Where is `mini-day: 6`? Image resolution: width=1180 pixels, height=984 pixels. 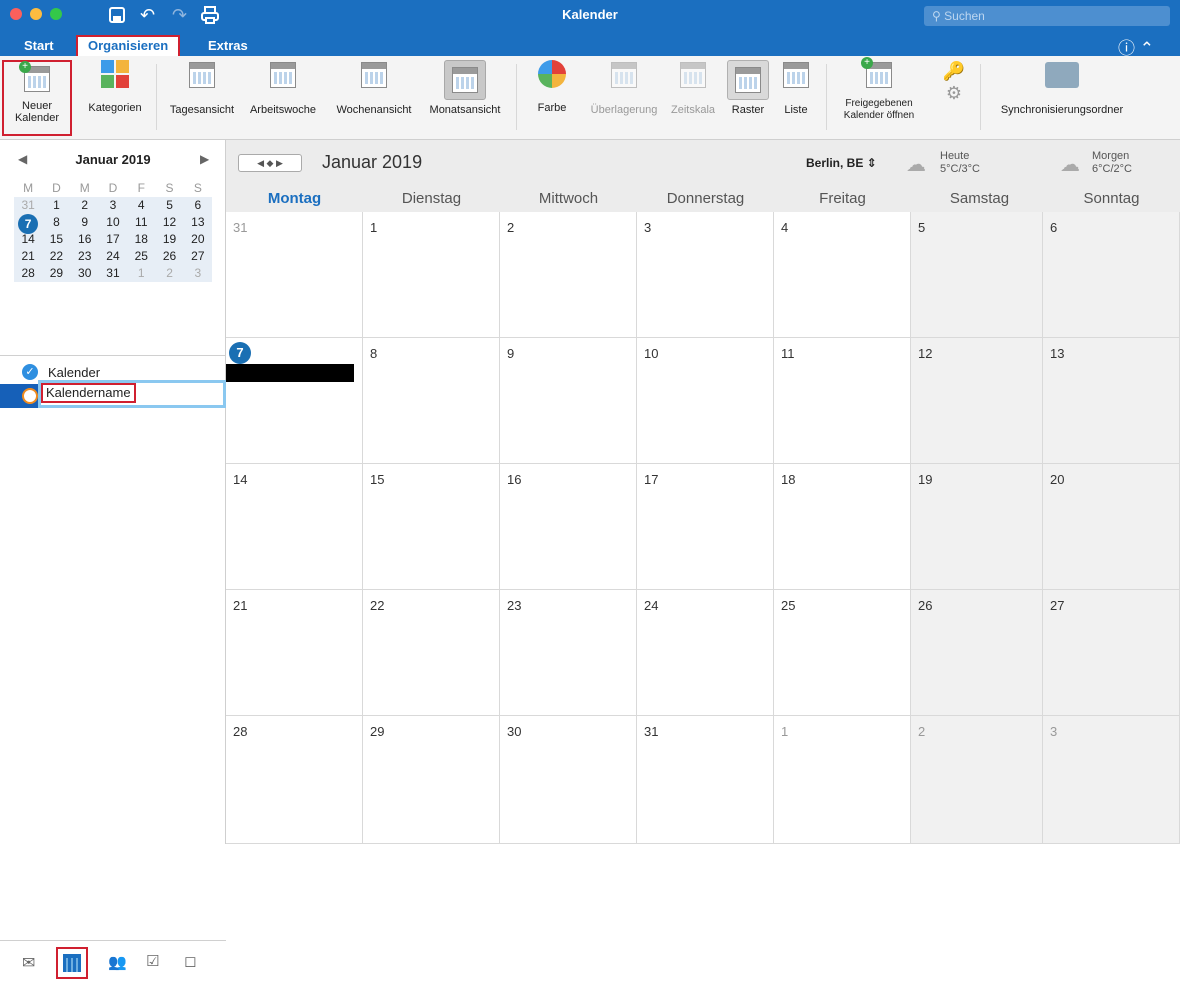
mini-day: 6 is located at coordinates (198, 205).